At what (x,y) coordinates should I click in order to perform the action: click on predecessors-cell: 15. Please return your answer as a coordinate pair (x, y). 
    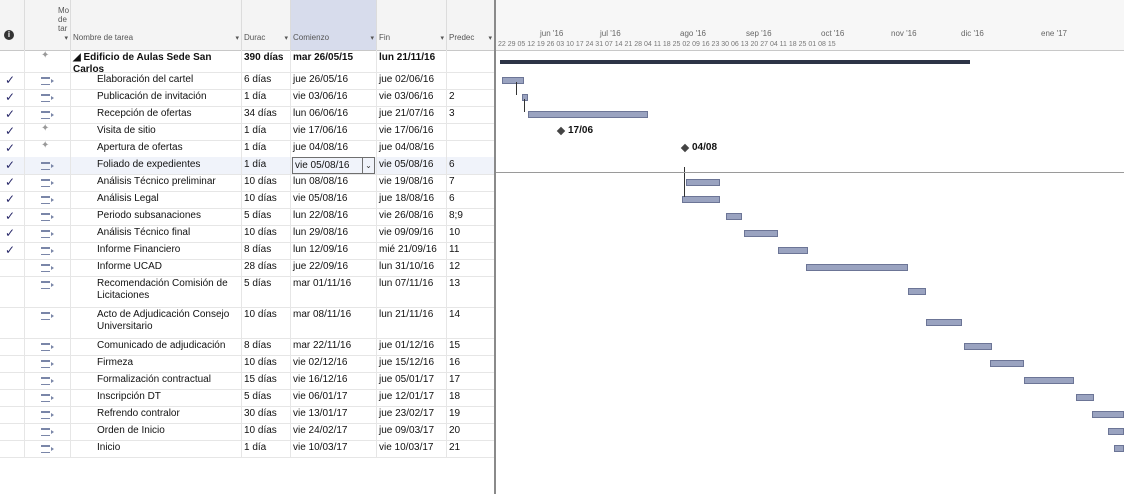
    Looking at the image, I should click on (470, 346).